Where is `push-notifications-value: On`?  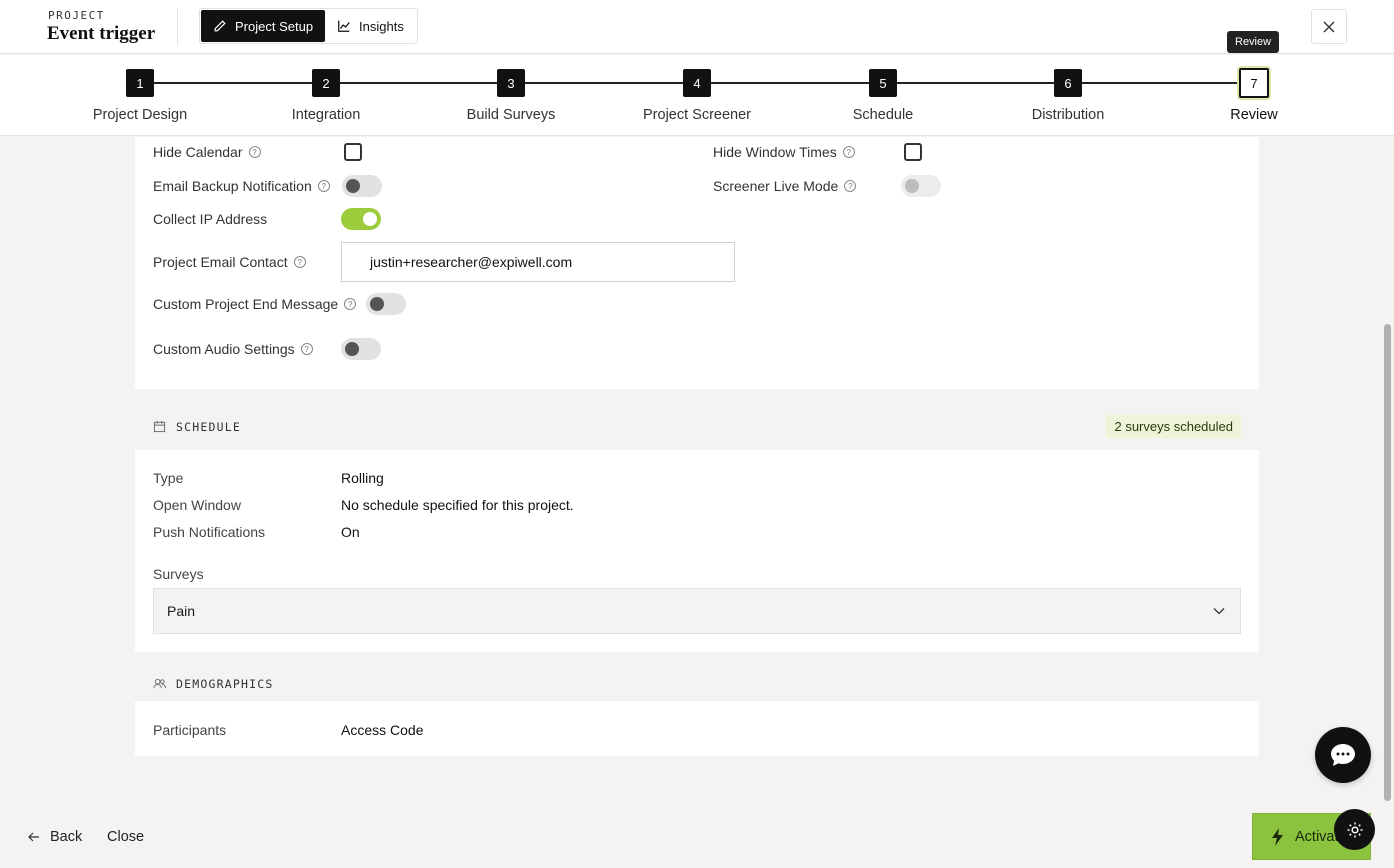
push-notifications-value: On is located at coordinates (350, 532).